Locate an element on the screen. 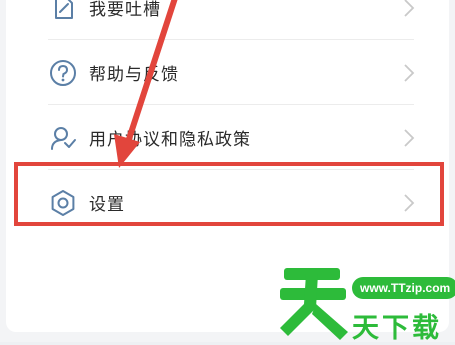 This screenshot has width=455, height=345. watermark-name: 天下载 is located at coordinates (397, 328).